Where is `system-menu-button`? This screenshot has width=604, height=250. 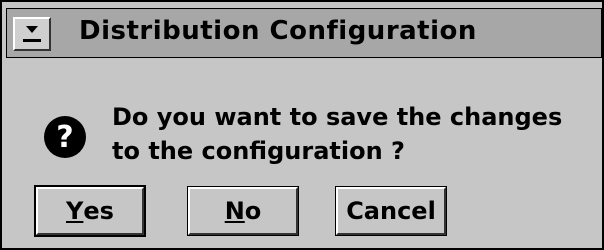
system-menu-button is located at coordinates (32, 34).